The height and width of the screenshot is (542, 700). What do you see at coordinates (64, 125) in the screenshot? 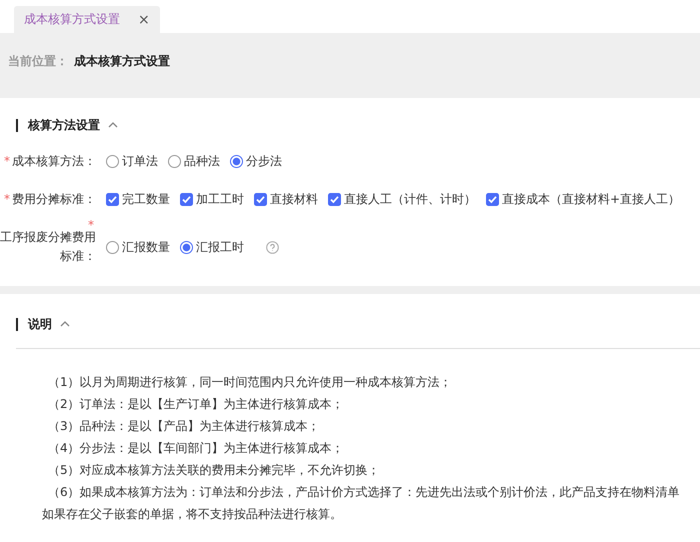
I see `section-title: 核算方法设置` at bounding box center [64, 125].